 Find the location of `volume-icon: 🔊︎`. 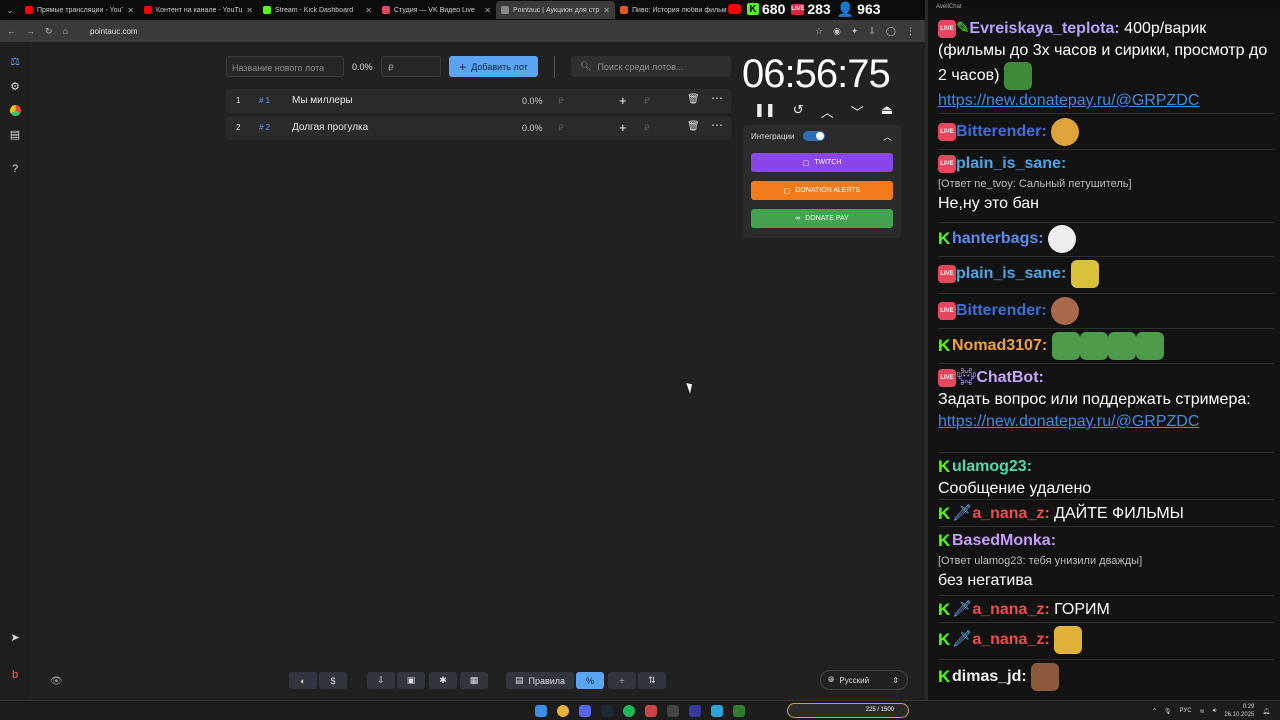

volume-icon: 🔊︎ is located at coordinates (1215, 711).